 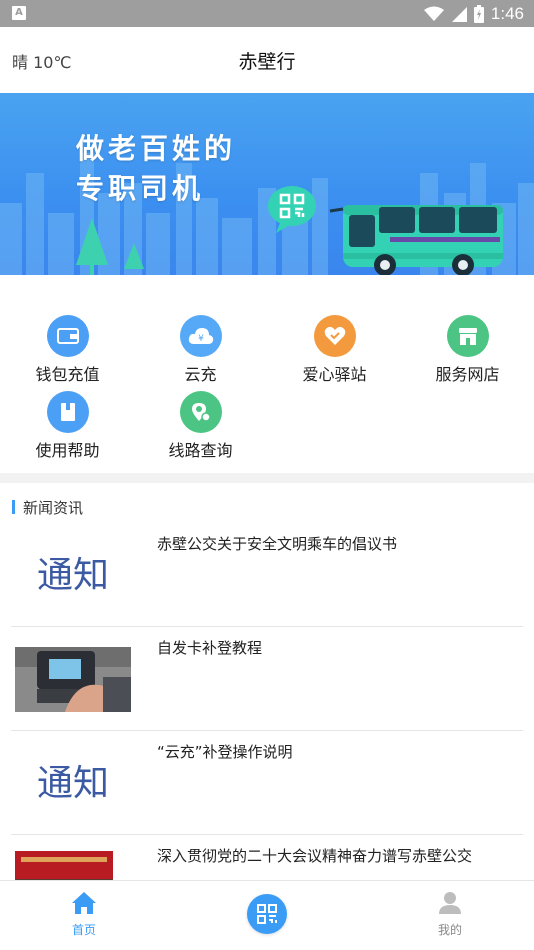 What do you see at coordinates (507, 13) in the screenshot?
I see `clock: 1:46` at bounding box center [507, 13].